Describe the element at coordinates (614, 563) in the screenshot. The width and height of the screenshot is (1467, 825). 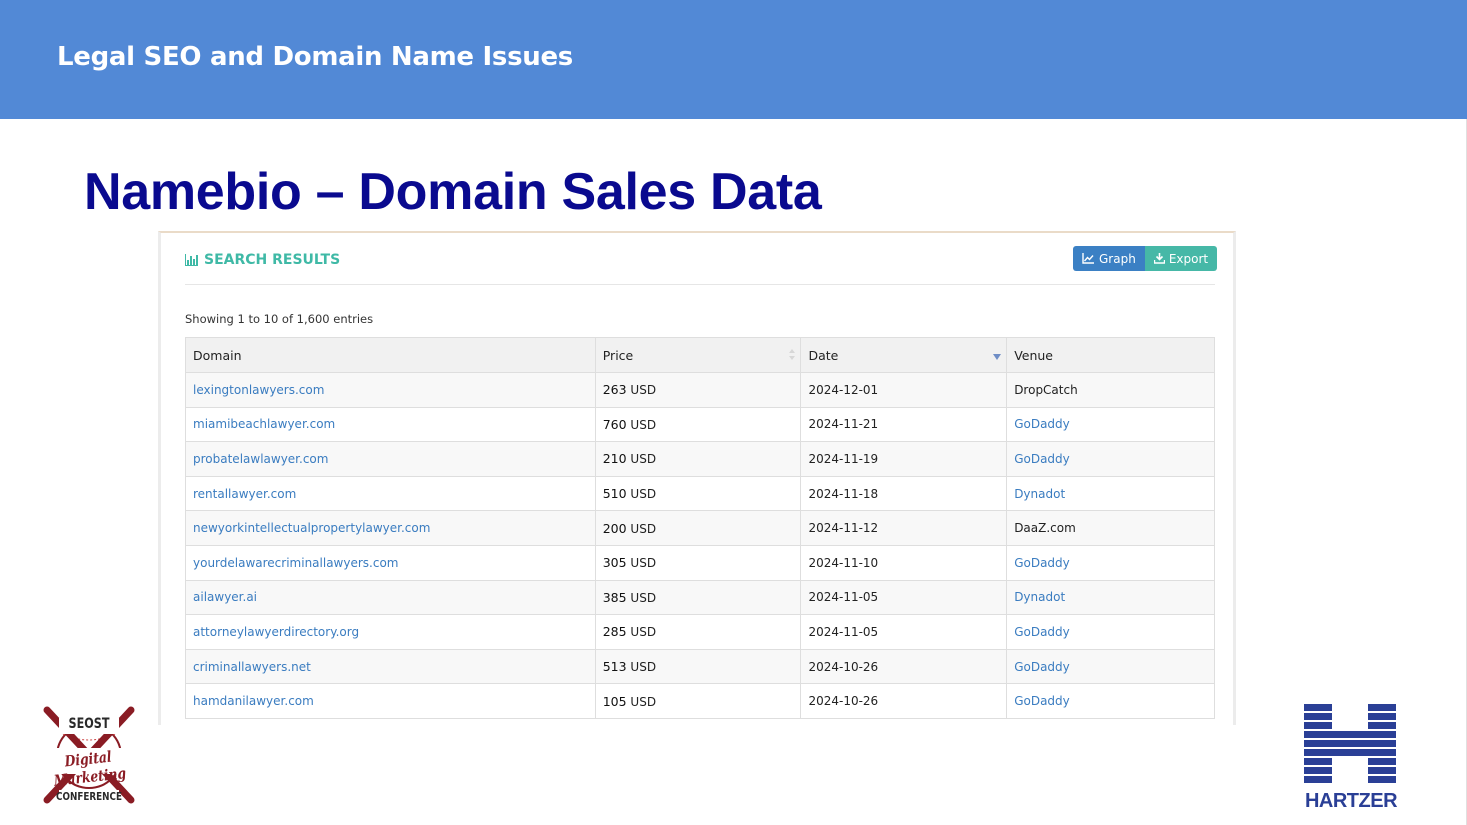
I see `price-value: 305` at that location.